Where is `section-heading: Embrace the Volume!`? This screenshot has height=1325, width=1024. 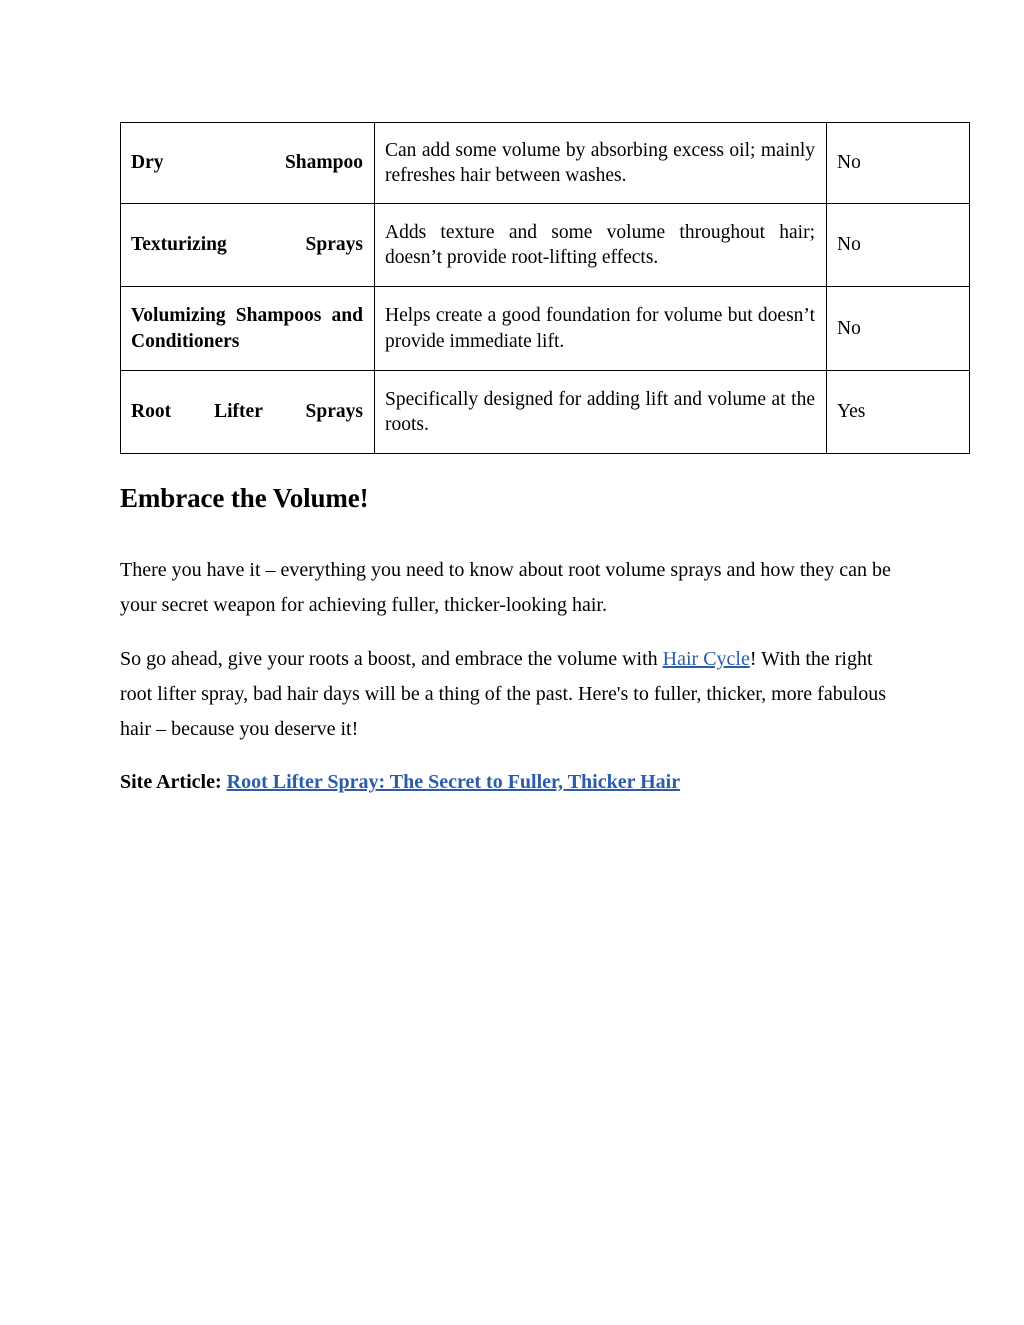 section-heading: Embrace the Volume! is located at coordinates (244, 498).